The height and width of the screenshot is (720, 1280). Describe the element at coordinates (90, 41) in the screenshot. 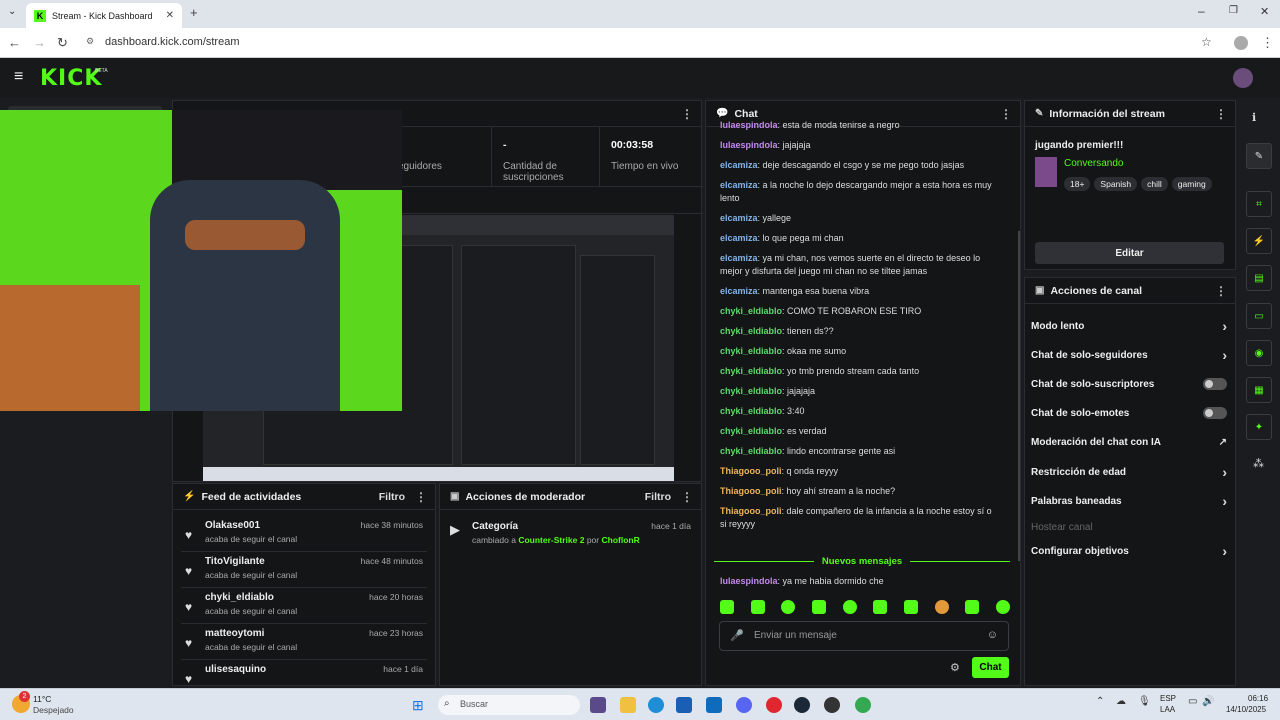

I see `site-info-icon: ⚙` at that location.